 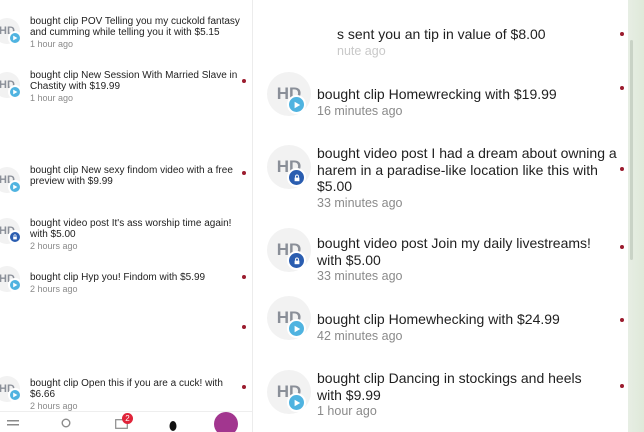 I want to click on notification-text: s sent you an tip in value of $8.00, so click(x=441, y=34).